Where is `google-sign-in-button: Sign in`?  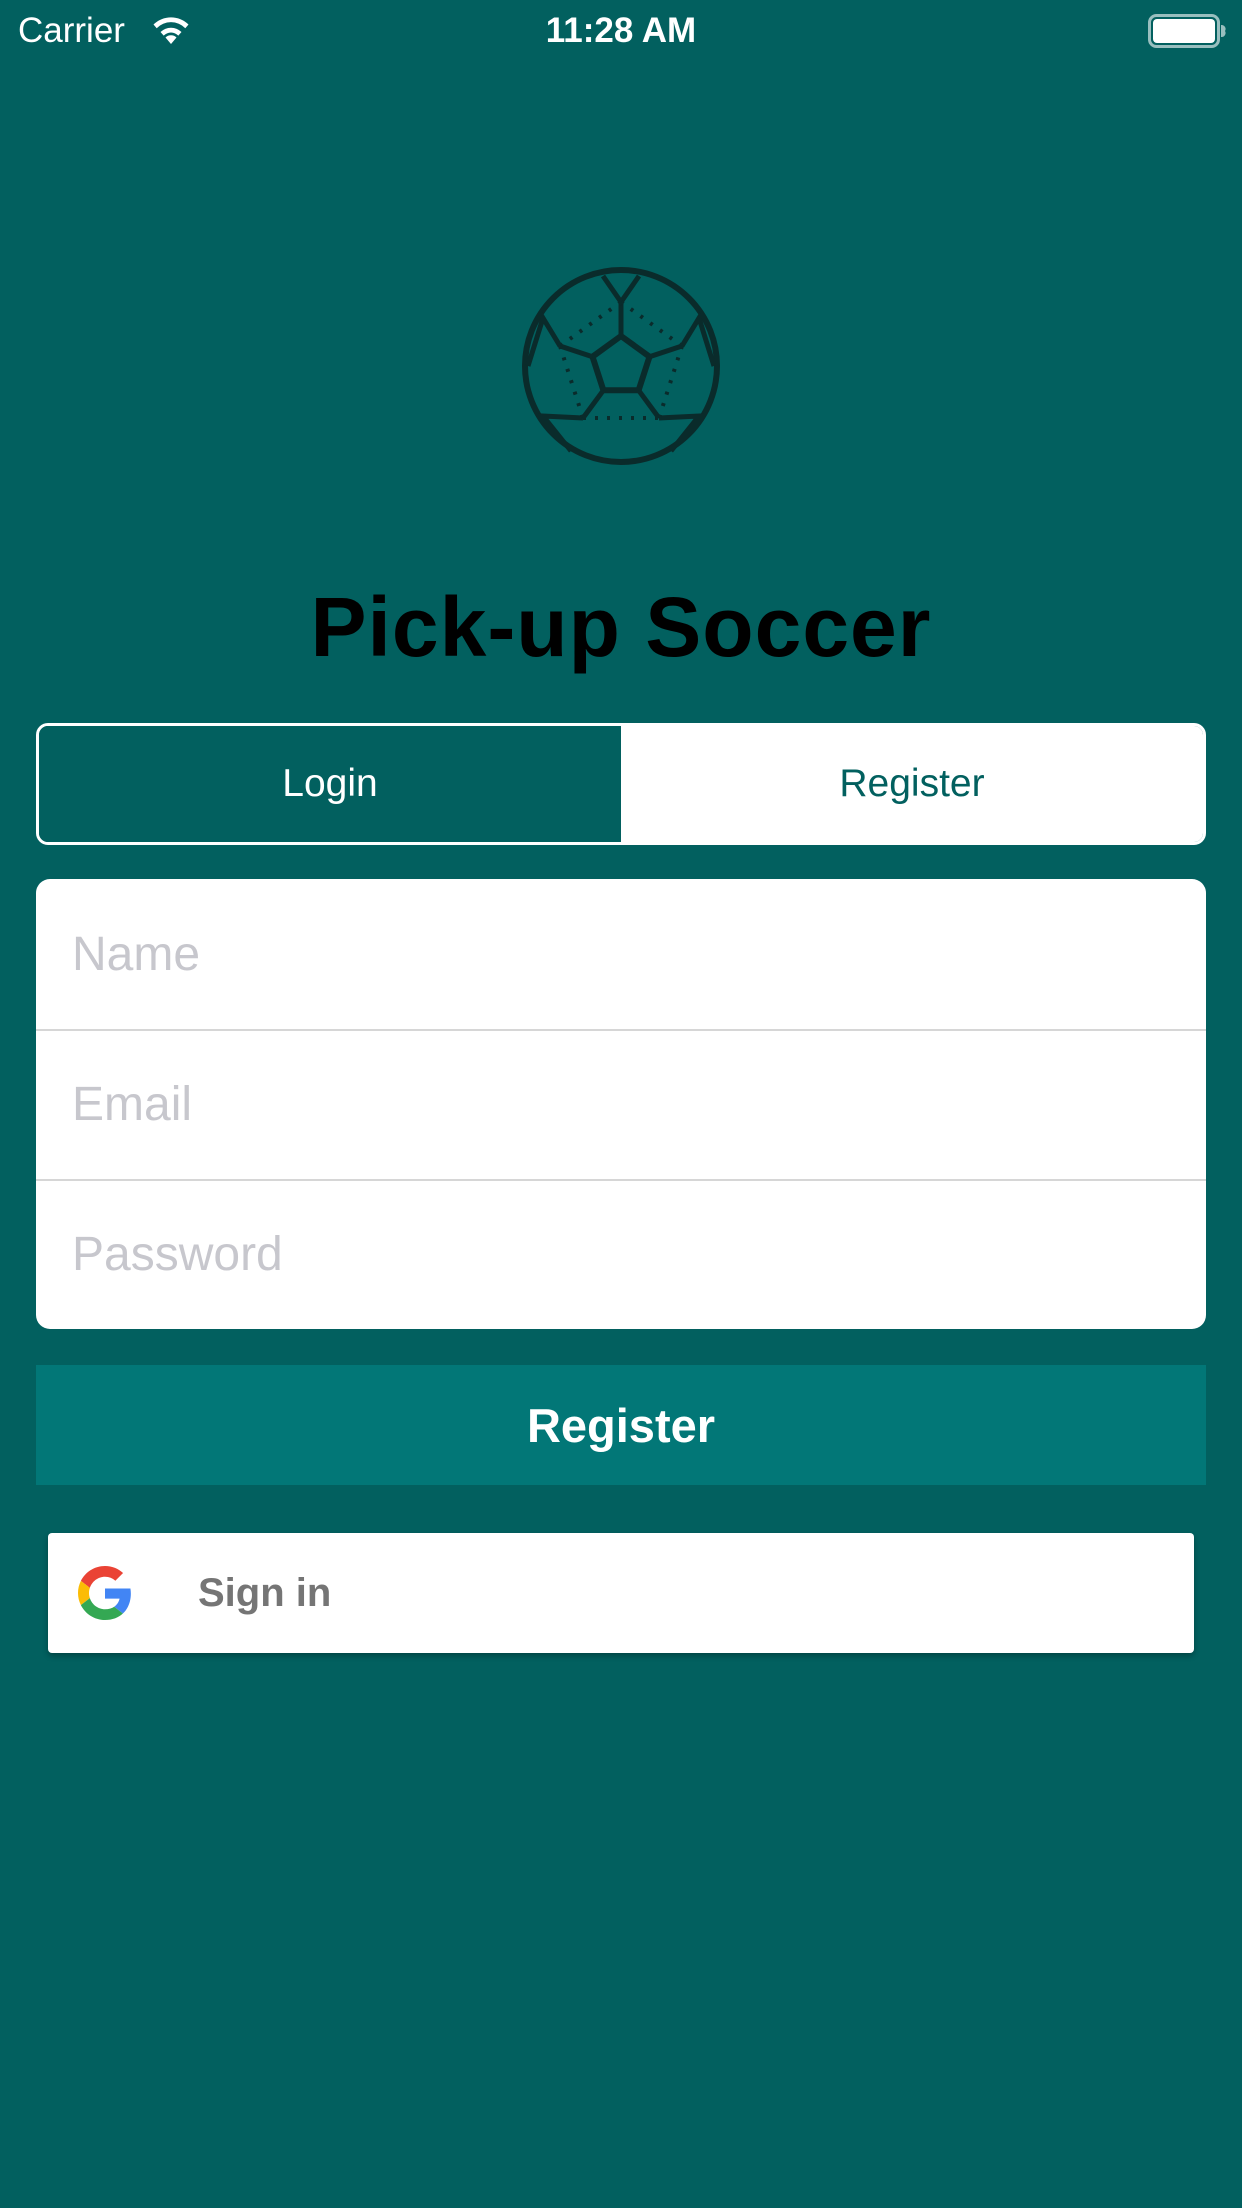 google-sign-in-button: Sign in is located at coordinates (621, 1593).